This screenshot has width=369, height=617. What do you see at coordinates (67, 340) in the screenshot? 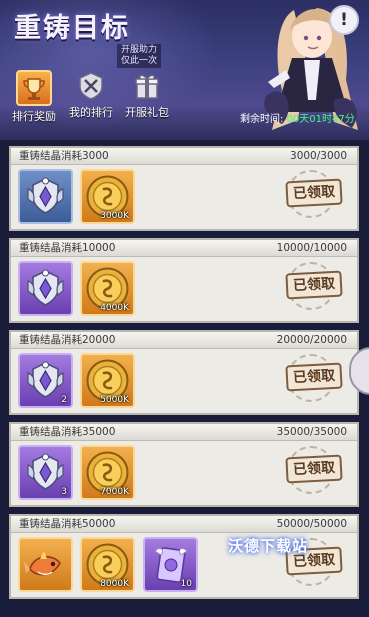
I see `task-title: 重铸结晶消耗20000` at bounding box center [67, 340].